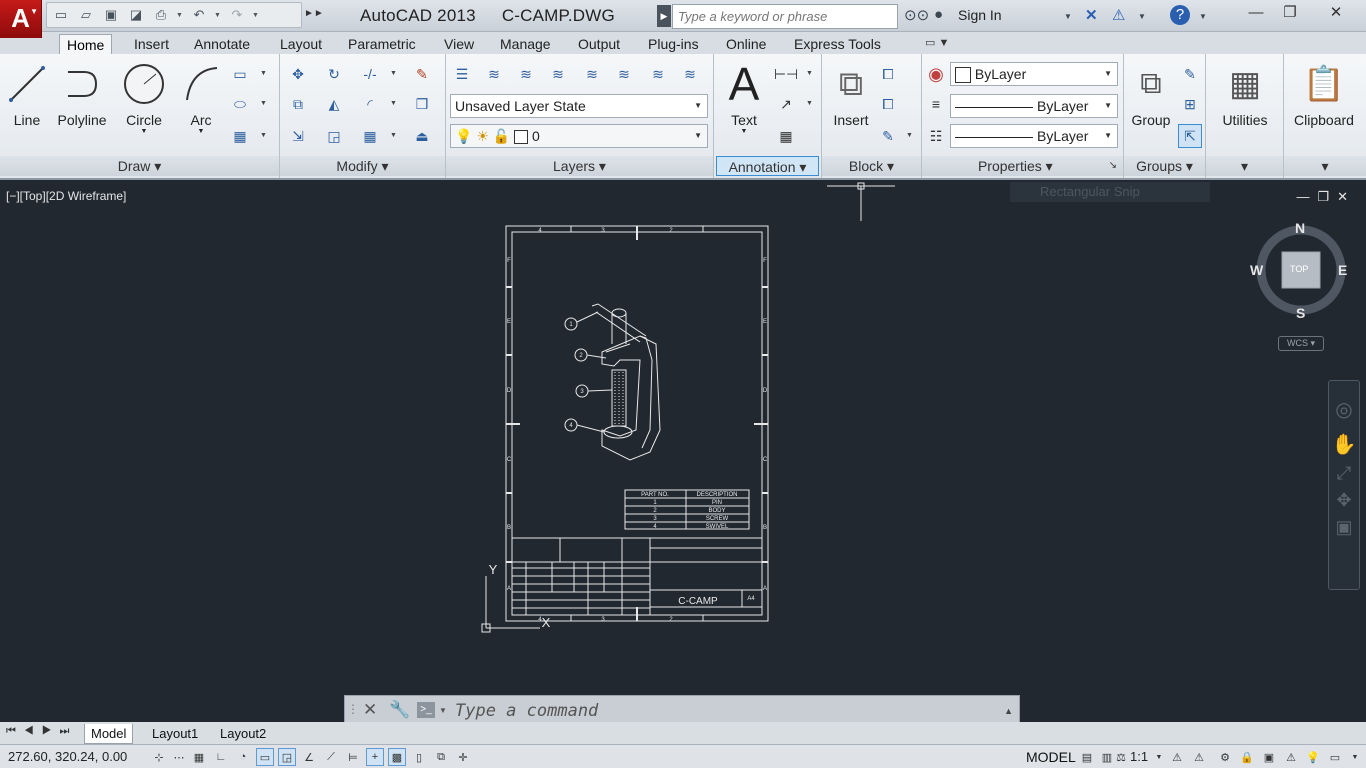 The image size is (1366, 768). Describe the element at coordinates (673, 44) in the screenshot. I see `tab-plugins: Plug-ins` at that location.